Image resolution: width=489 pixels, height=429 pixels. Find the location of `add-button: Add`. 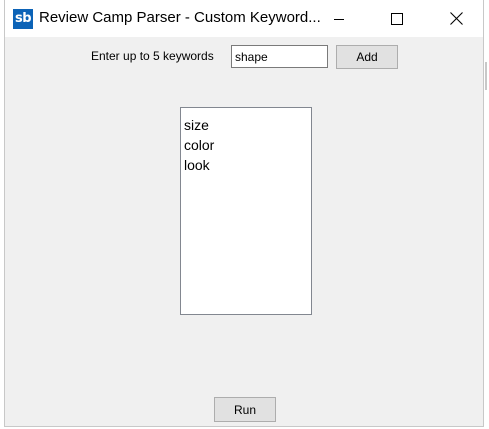

add-button: Add is located at coordinates (367, 57).